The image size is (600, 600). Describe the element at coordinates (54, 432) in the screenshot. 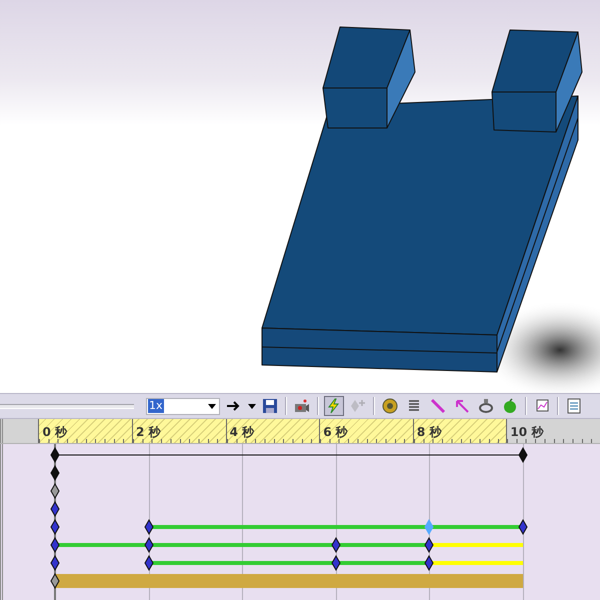

I see `time-label: 0 秒` at that location.